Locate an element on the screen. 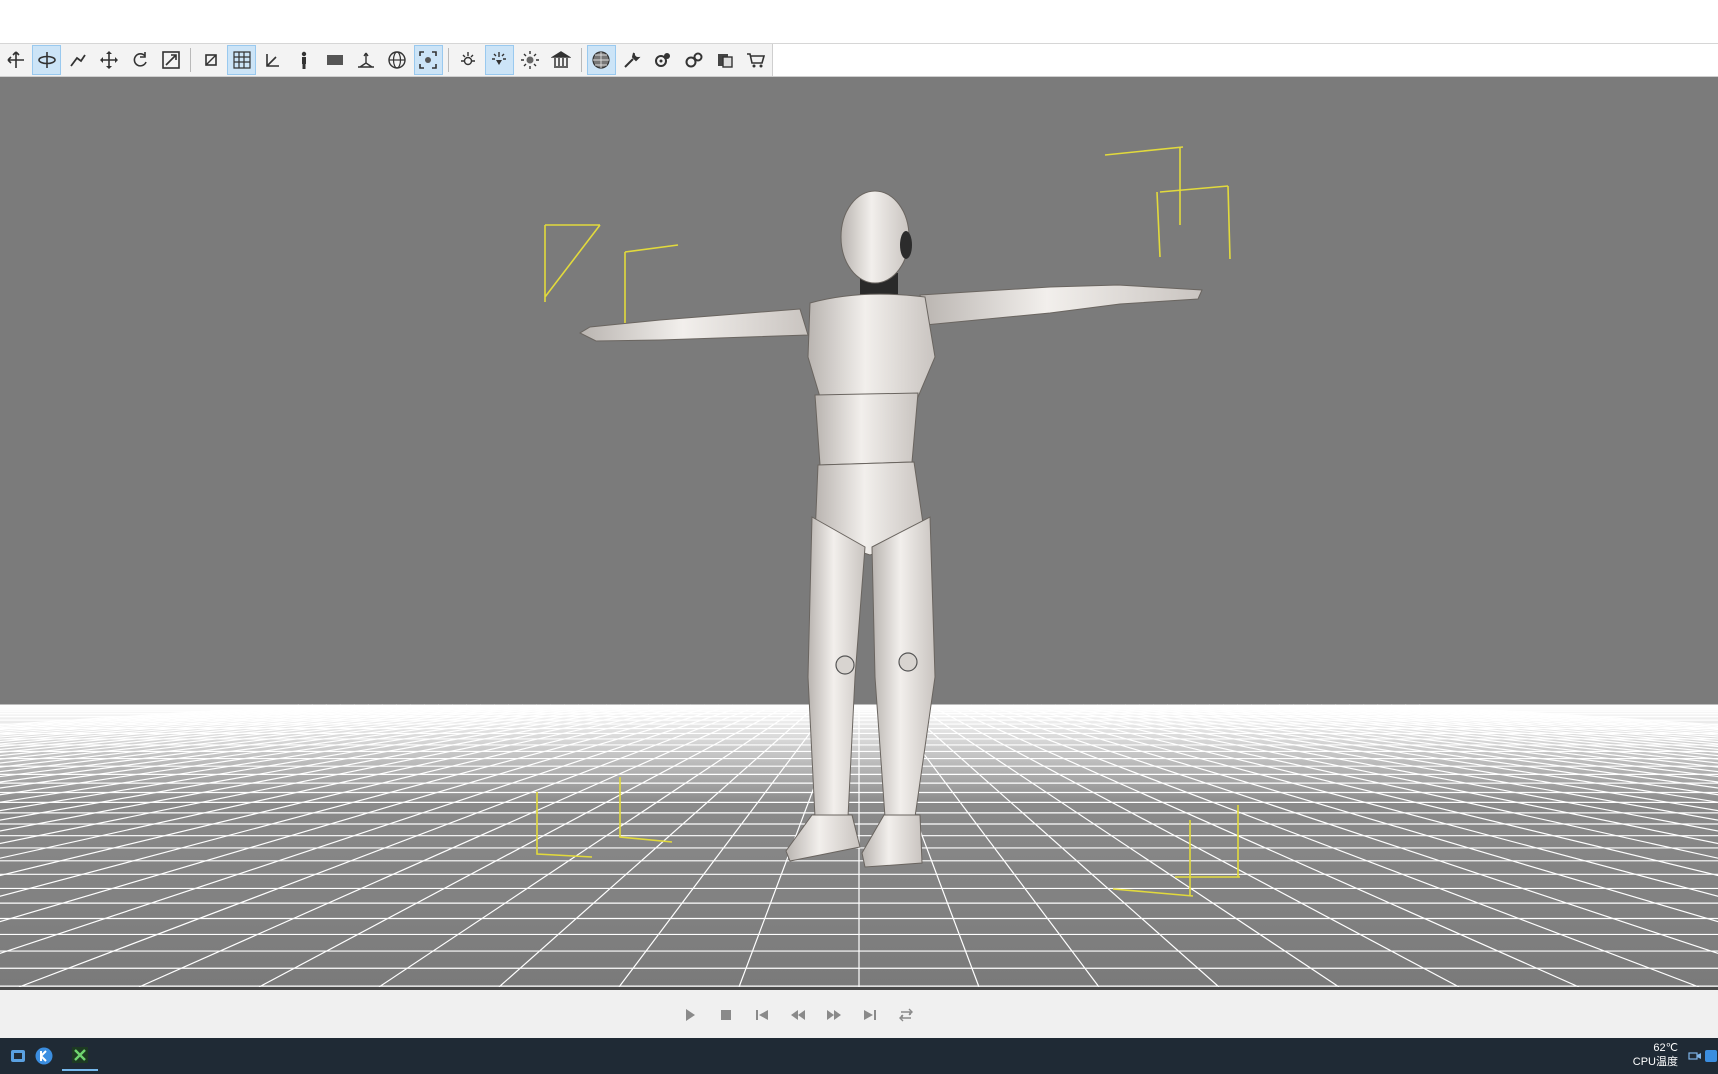 The image size is (1718, 1074). cpu-temperature-widget: 62℃ CPU温度 is located at coordinates (1655, 1055).